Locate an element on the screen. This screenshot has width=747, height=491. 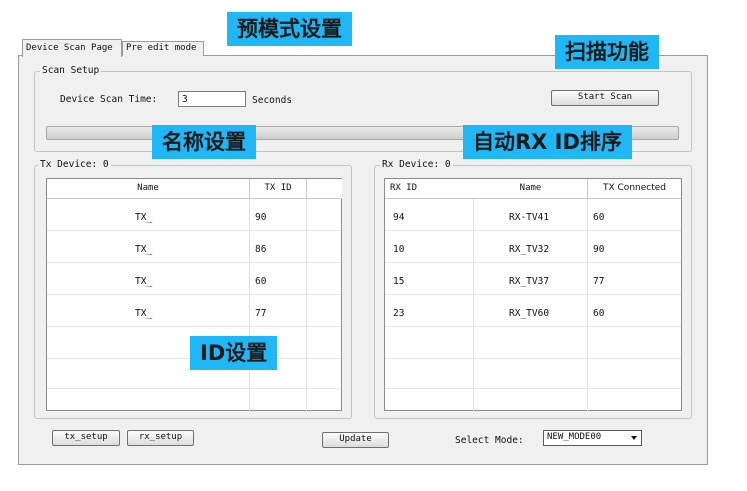
rx-row-id: 15 is located at coordinates (398, 281).